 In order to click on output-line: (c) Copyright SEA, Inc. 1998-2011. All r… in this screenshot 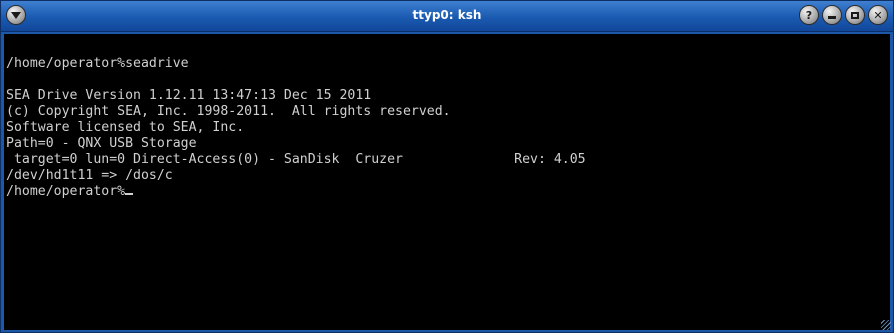, I will do `click(228, 111)`.